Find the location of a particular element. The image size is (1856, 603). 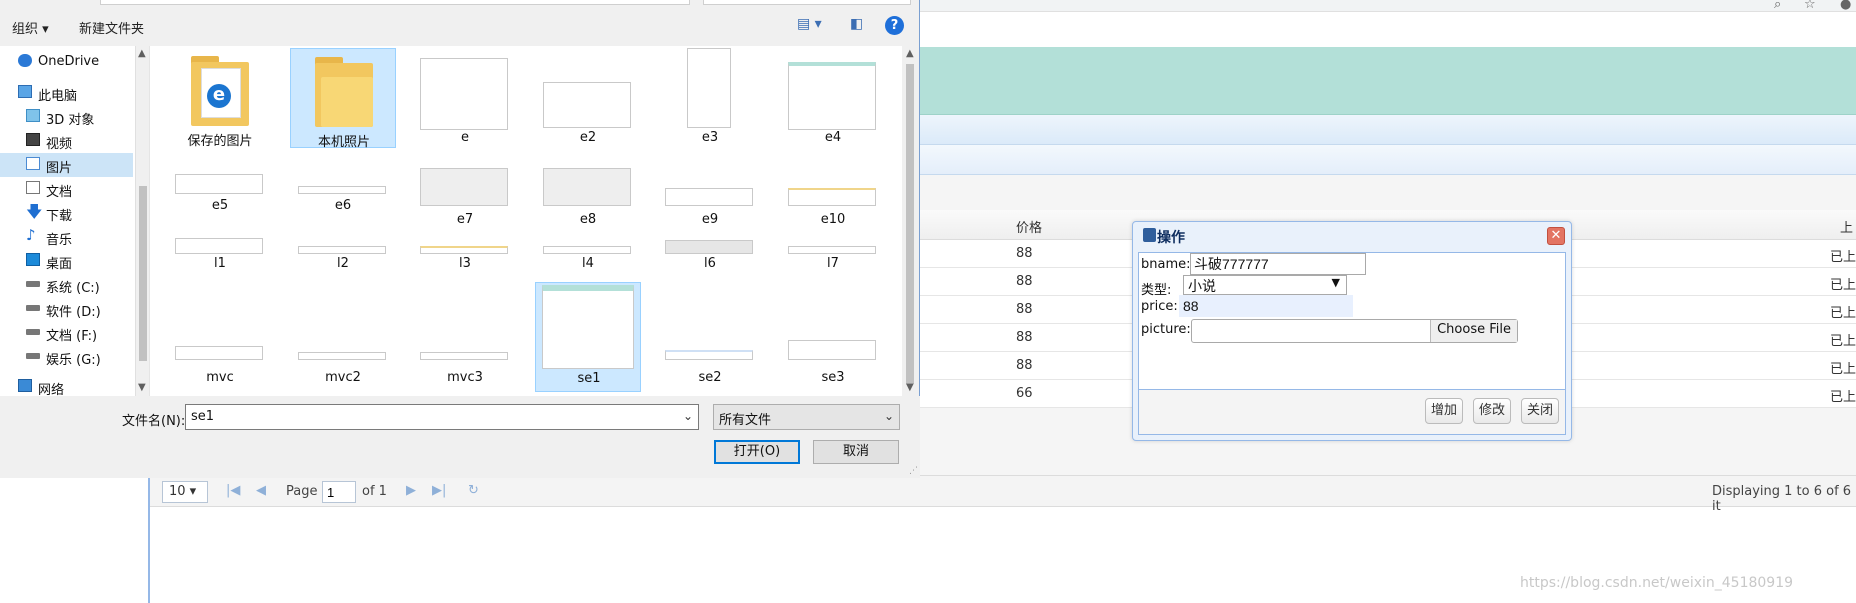

preview-pane-icon: ◧ is located at coordinates (856, 24).